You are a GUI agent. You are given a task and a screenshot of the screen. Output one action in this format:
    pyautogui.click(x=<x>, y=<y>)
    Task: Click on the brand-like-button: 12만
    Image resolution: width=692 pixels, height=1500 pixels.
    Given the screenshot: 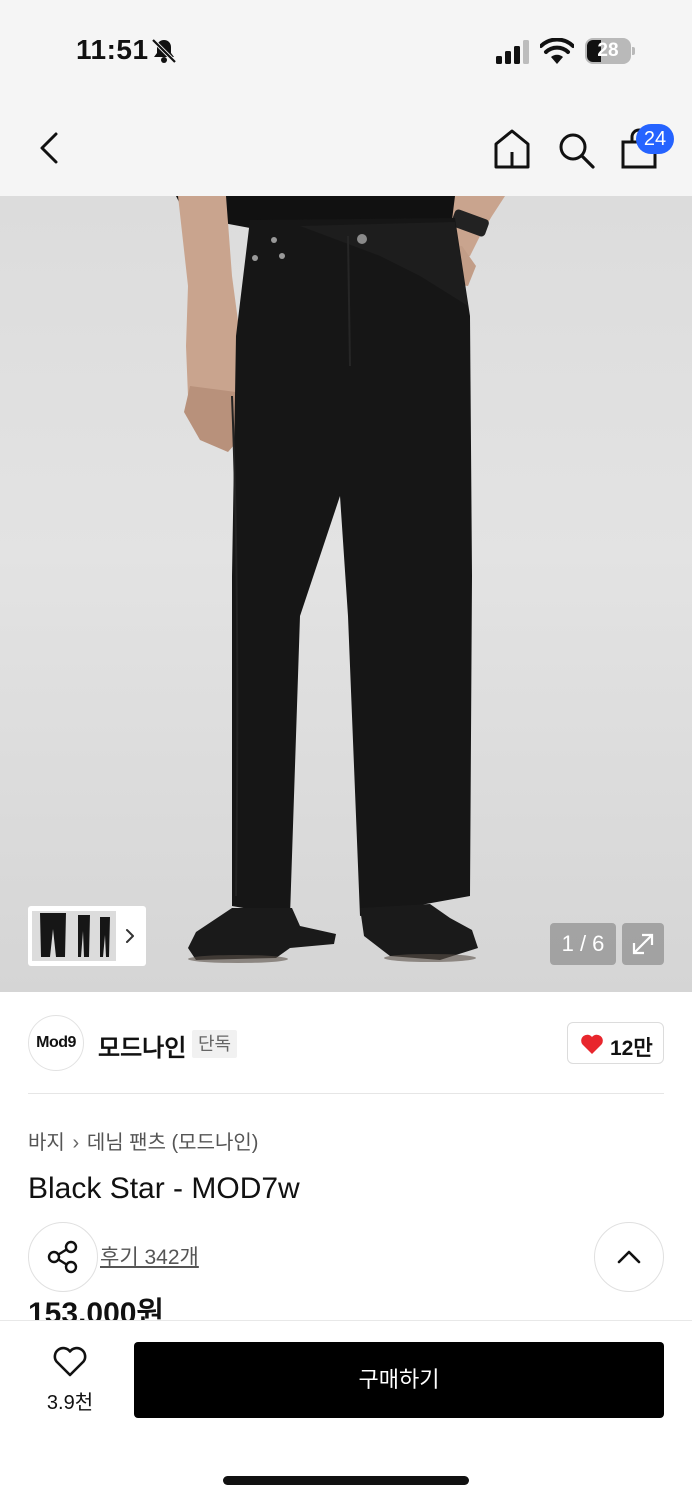 What is the action you would take?
    pyautogui.click(x=615, y=1043)
    